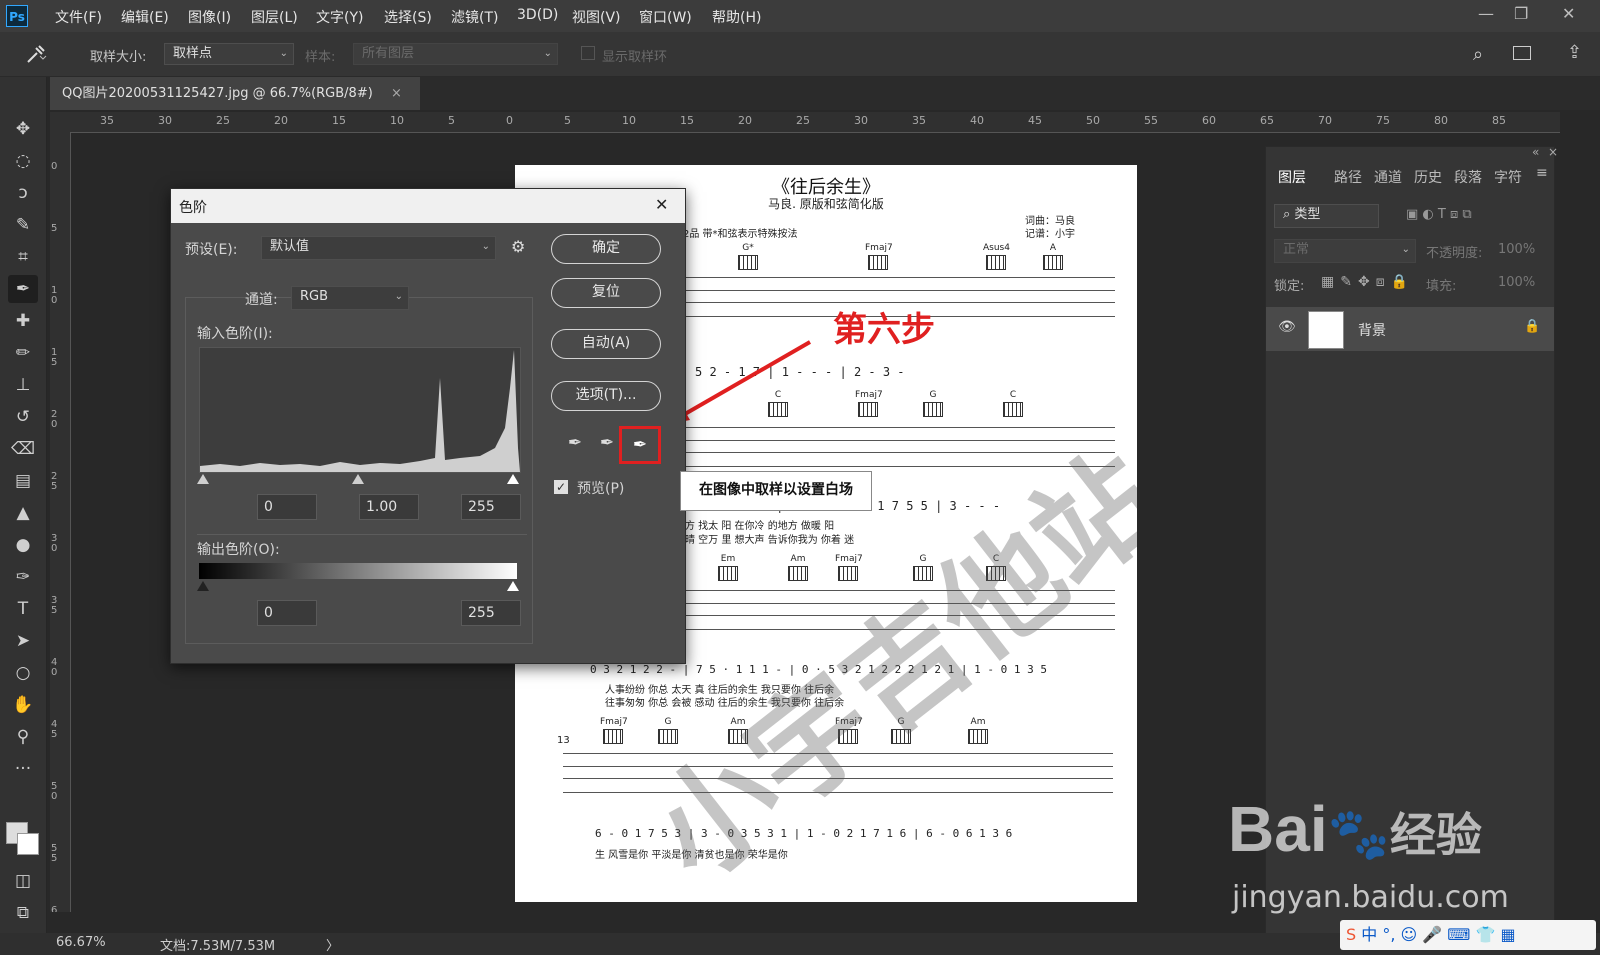 Image resolution: width=1600 pixels, height=955 pixels. Describe the element at coordinates (23, 705) in the screenshot. I see `hand-tool-icon: ✋` at that location.